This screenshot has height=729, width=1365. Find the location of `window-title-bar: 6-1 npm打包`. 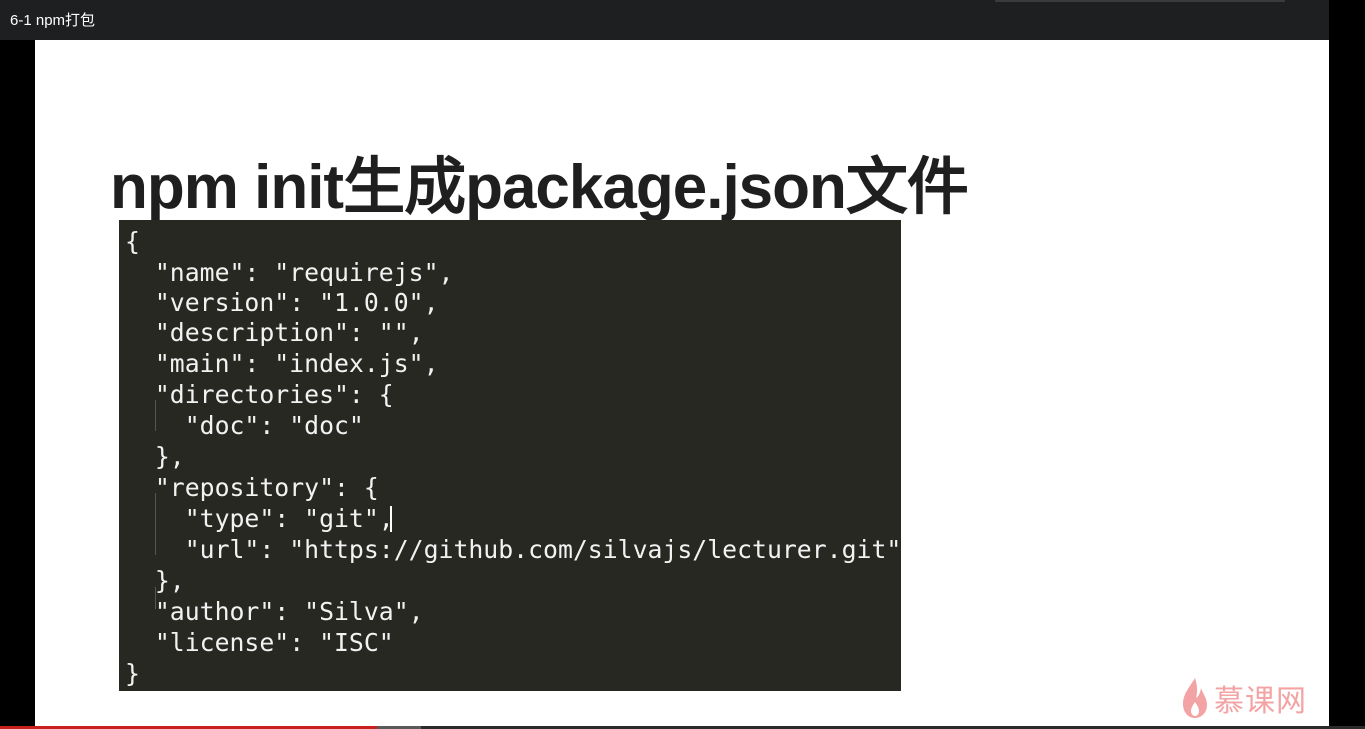

window-title-bar: 6-1 npm打包 is located at coordinates (664, 20).